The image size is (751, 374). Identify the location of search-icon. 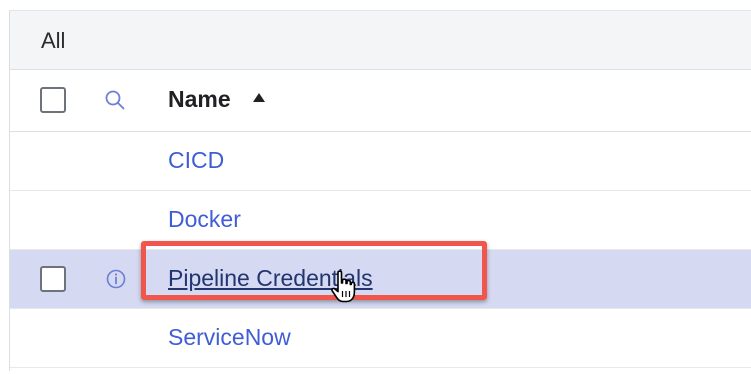
(115, 100).